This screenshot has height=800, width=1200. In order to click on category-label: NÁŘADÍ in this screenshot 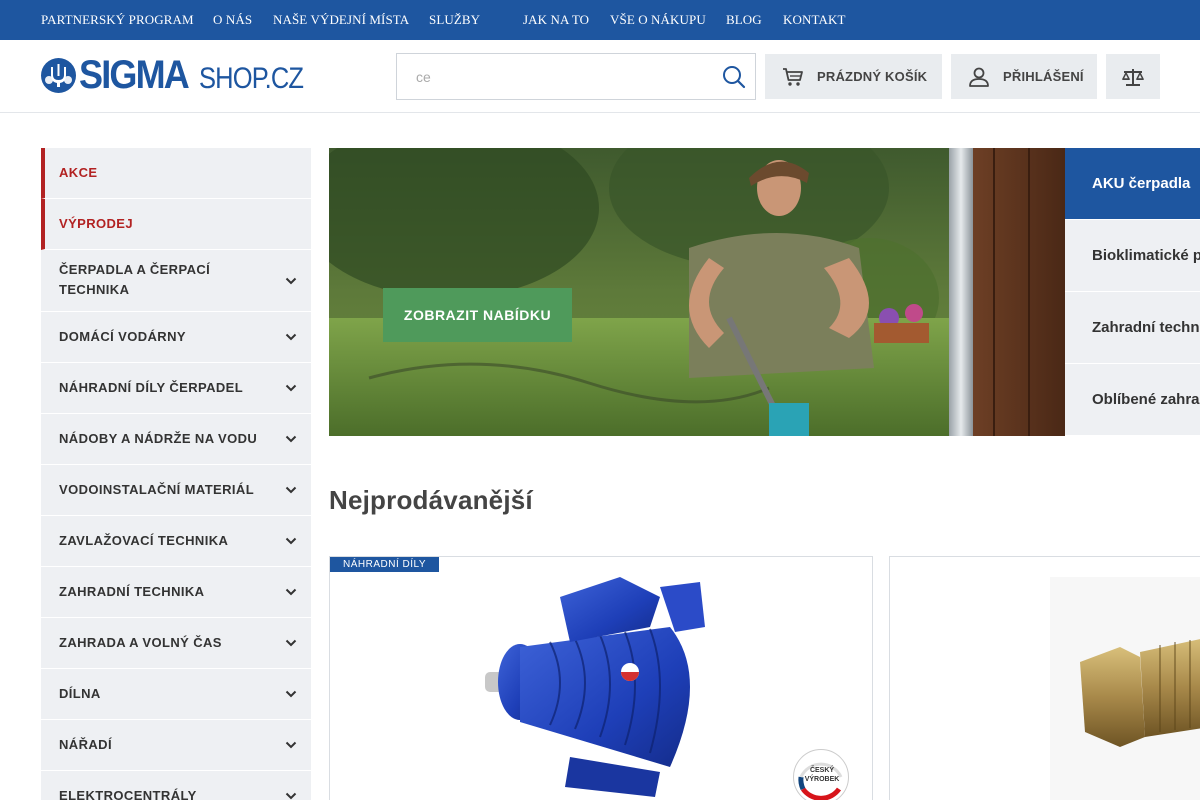, I will do `click(85, 744)`.